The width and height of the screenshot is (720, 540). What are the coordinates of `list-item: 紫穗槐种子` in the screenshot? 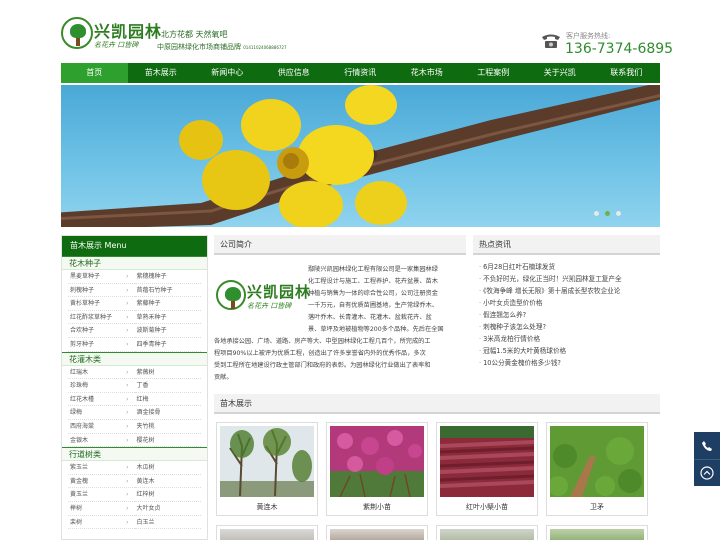 It's located at (167, 277).